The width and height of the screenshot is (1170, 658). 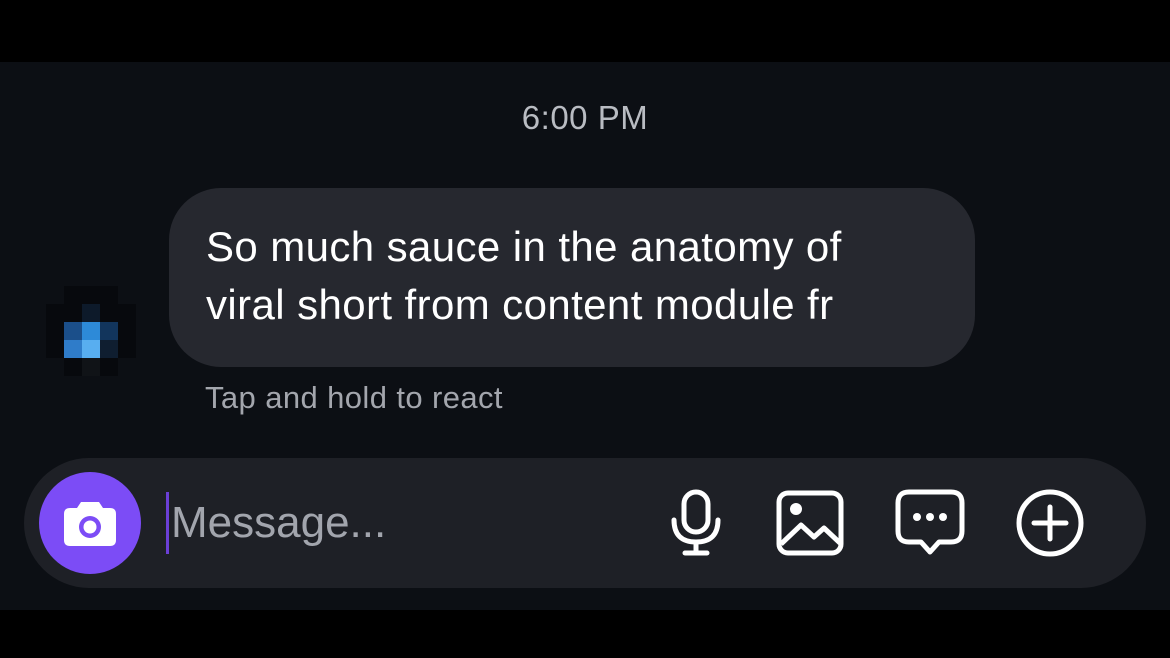 I want to click on message-timestamp: 6:00 PM, so click(x=585, y=117).